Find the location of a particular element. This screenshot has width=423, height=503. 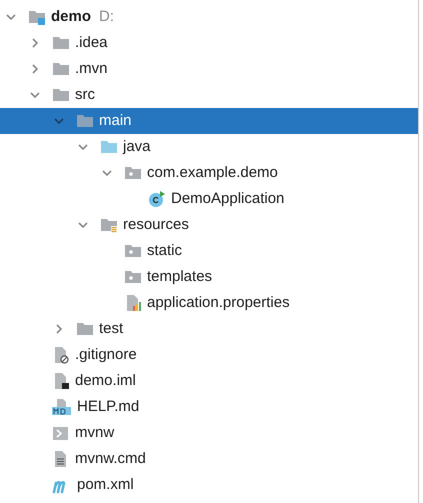

project-path: D: is located at coordinates (106, 16).